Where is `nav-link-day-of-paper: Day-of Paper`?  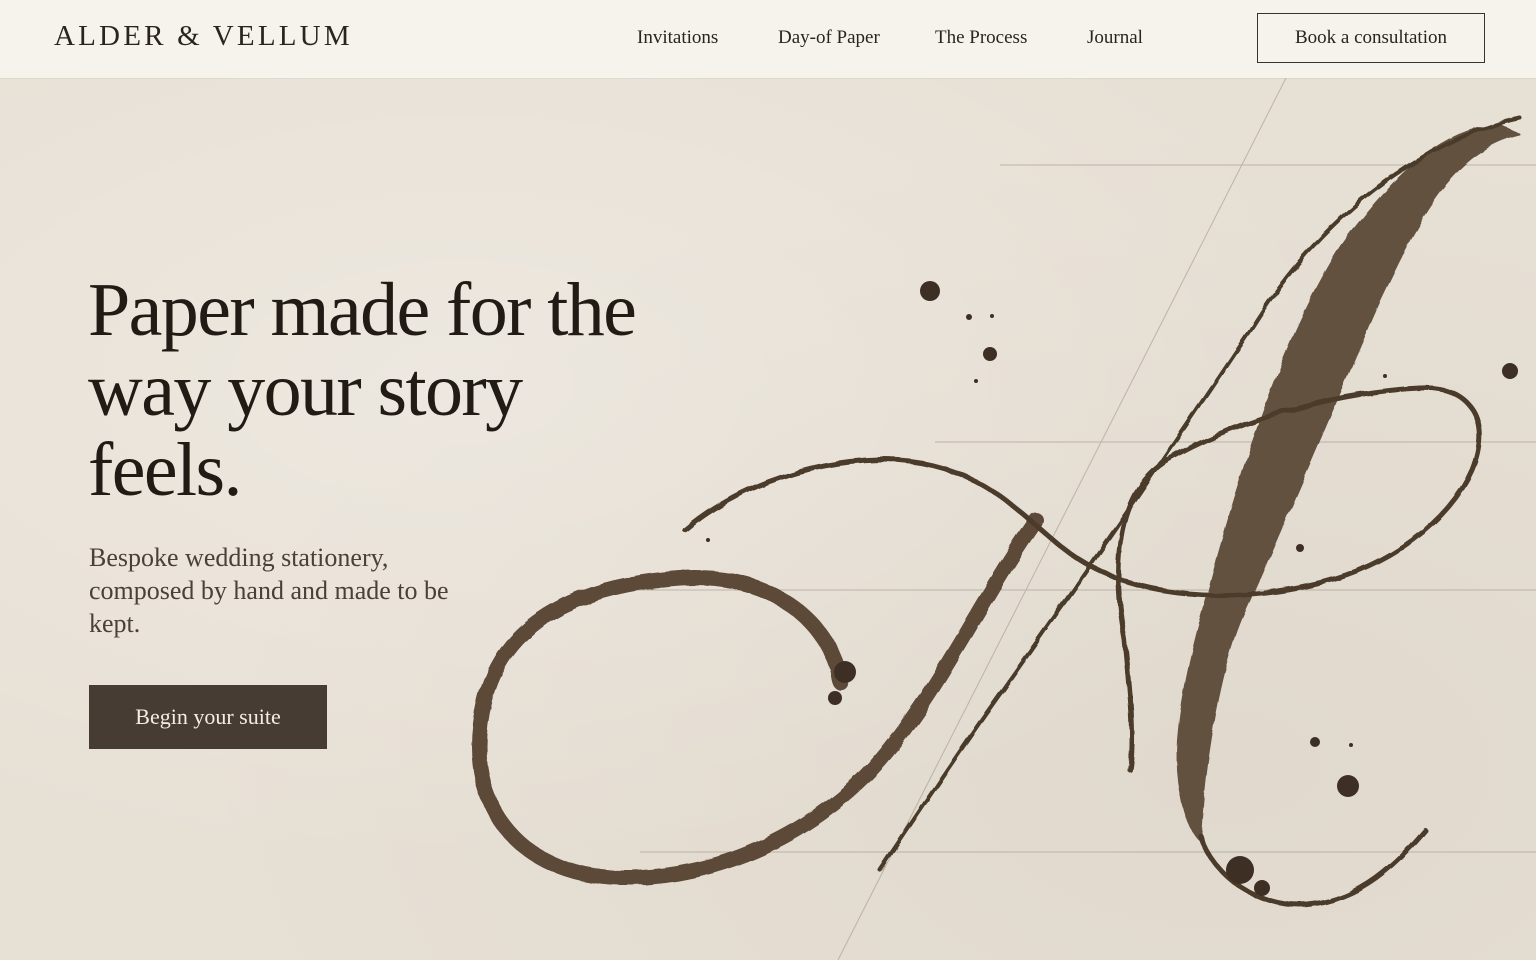 nav-link-day-of-paper: Day-of Paper is located at coordinates (829, 38).